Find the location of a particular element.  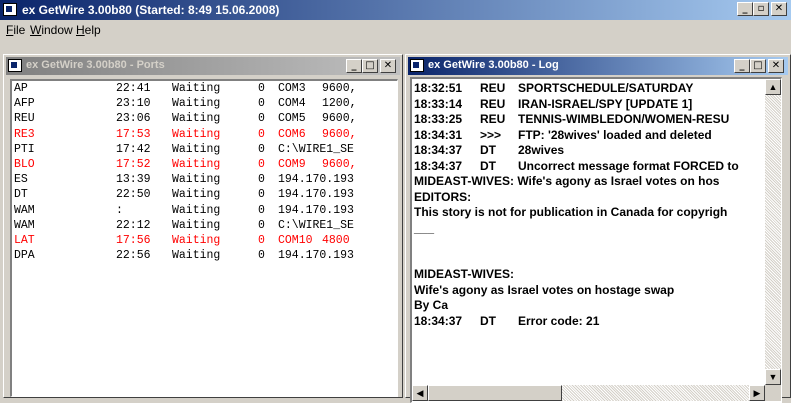

port-row: WAM 22:12 Waiting 0 C:\WIRE1_SE is located at coordinates (204, 226).